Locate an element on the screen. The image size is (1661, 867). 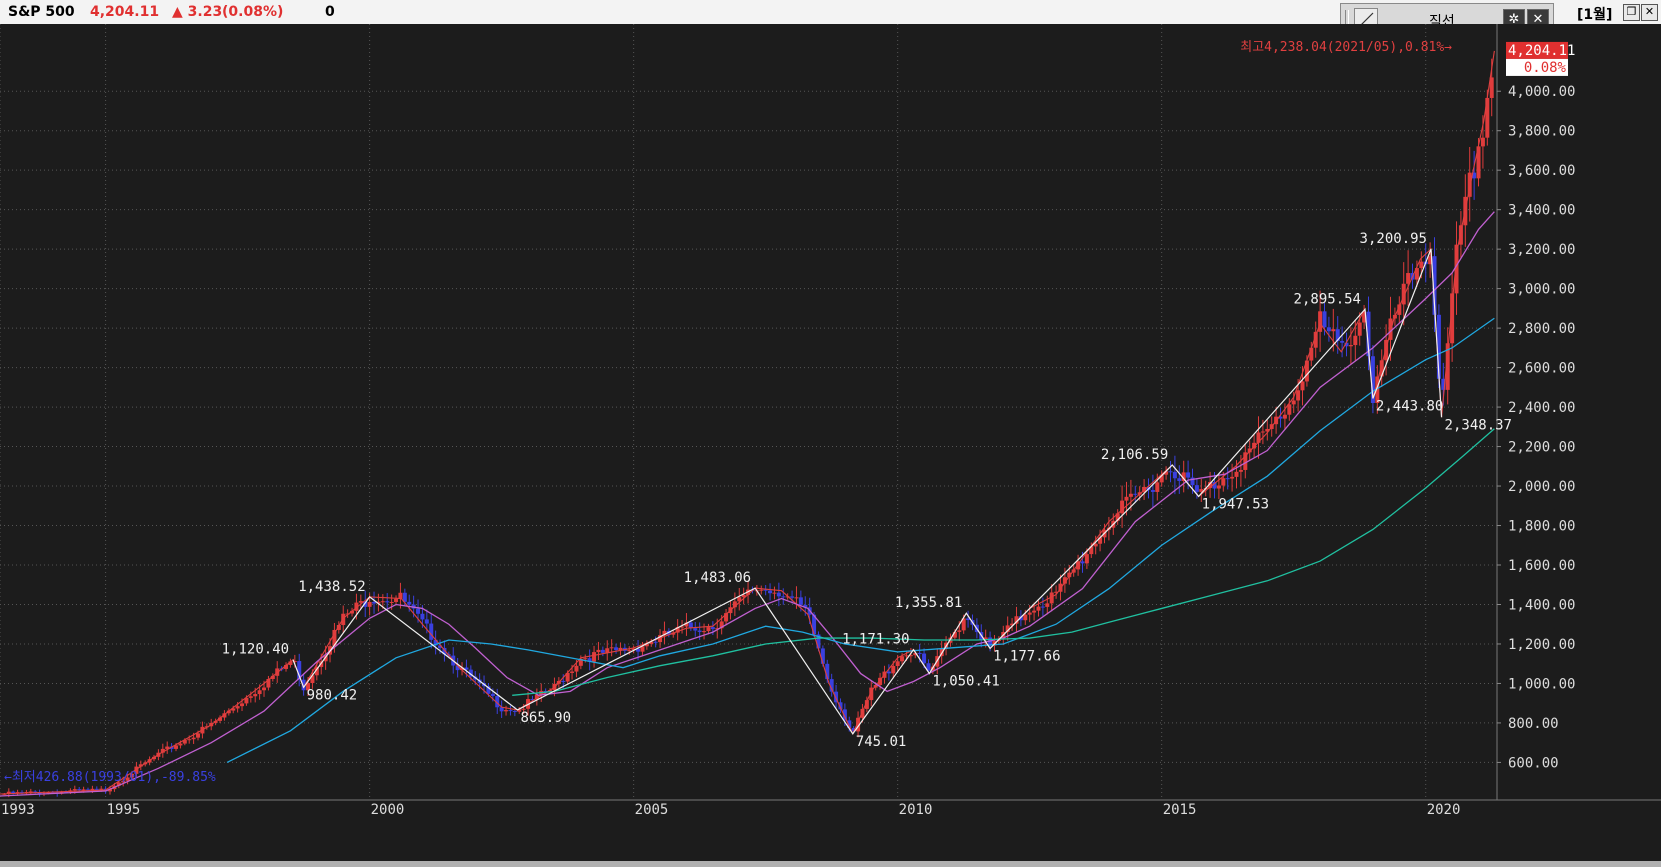
swing-high-label: 1,171.30 is located at coordinates (875, 640).